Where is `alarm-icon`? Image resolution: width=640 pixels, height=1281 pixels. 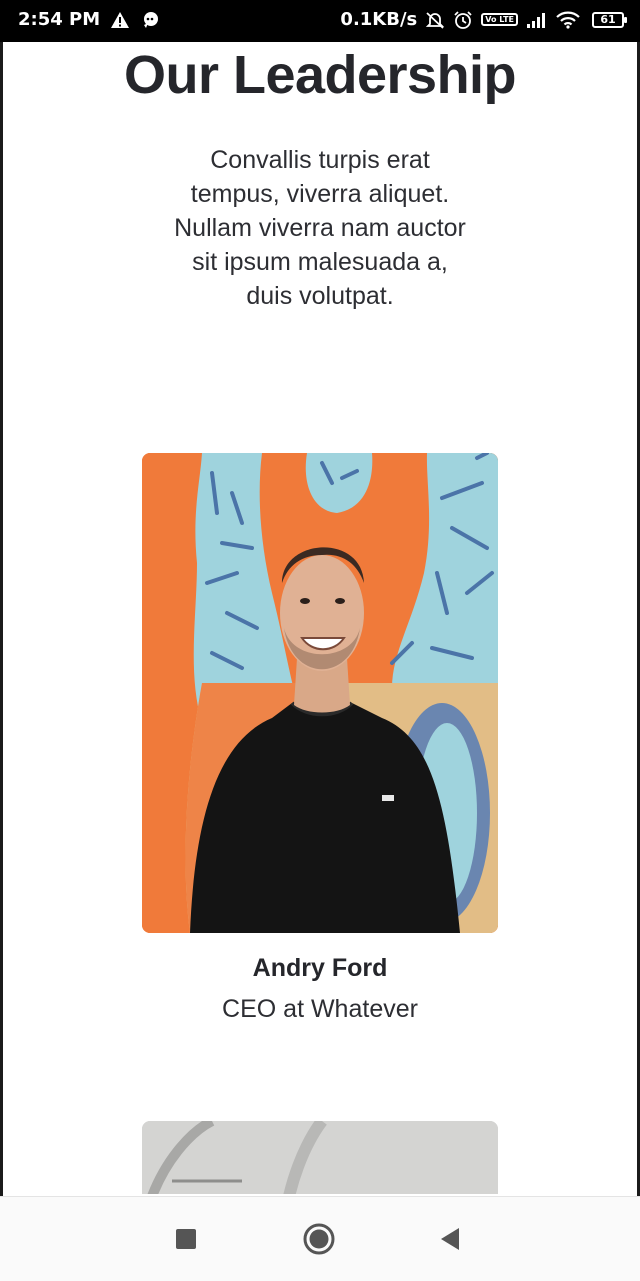 alarm-icon is located at coordinates (463, 20).